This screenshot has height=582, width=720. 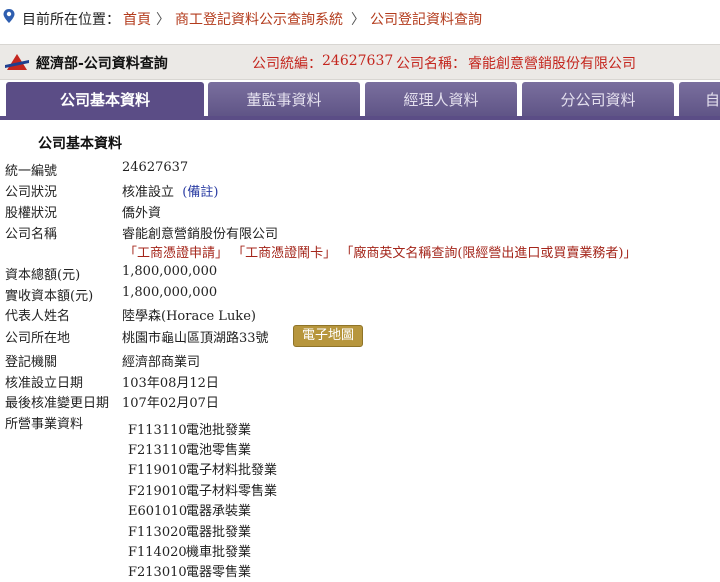 I want to click on field-row-changed: 最後核准變更日期 107年02月07日, so click(x=360, y=402).